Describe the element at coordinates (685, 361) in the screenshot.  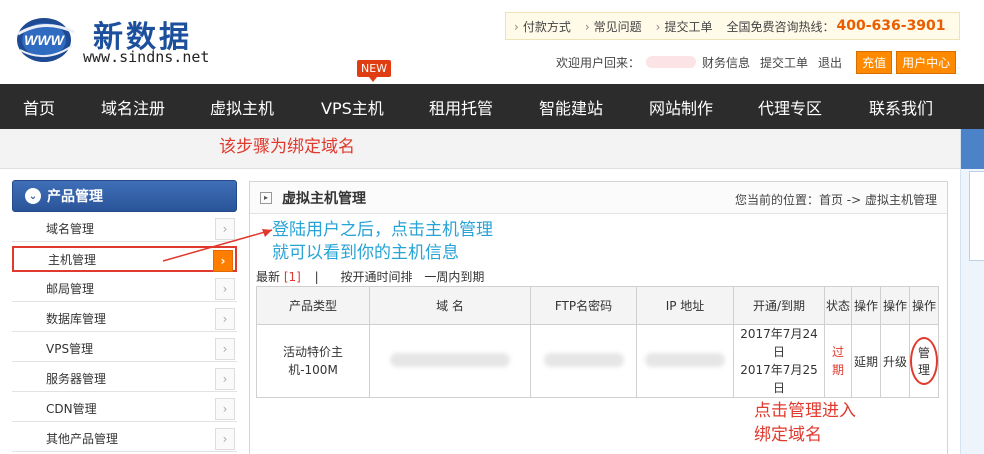
I see `cell-ip-blurred` at that location.